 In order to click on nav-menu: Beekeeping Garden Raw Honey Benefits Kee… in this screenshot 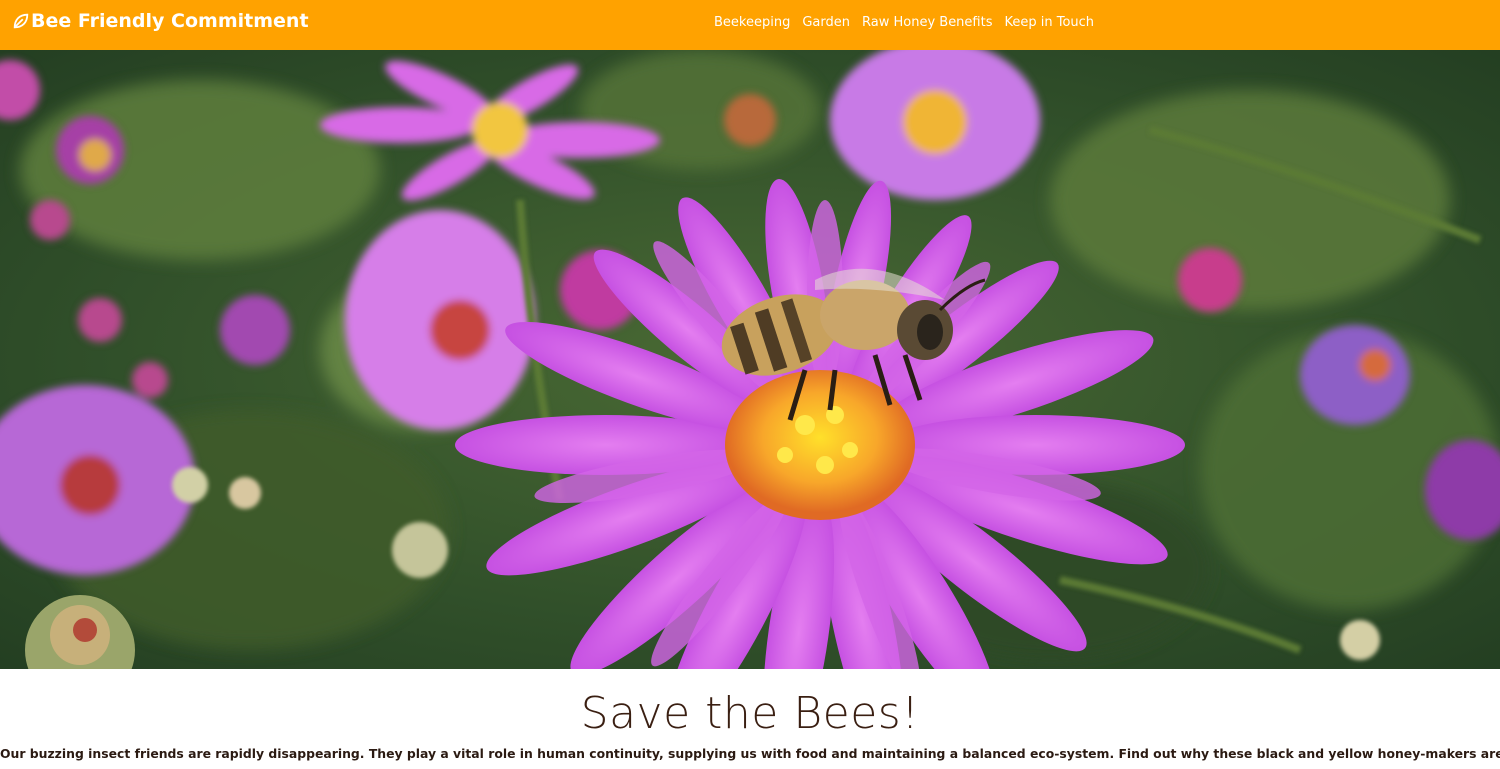, I will do `click(904, 22)`.